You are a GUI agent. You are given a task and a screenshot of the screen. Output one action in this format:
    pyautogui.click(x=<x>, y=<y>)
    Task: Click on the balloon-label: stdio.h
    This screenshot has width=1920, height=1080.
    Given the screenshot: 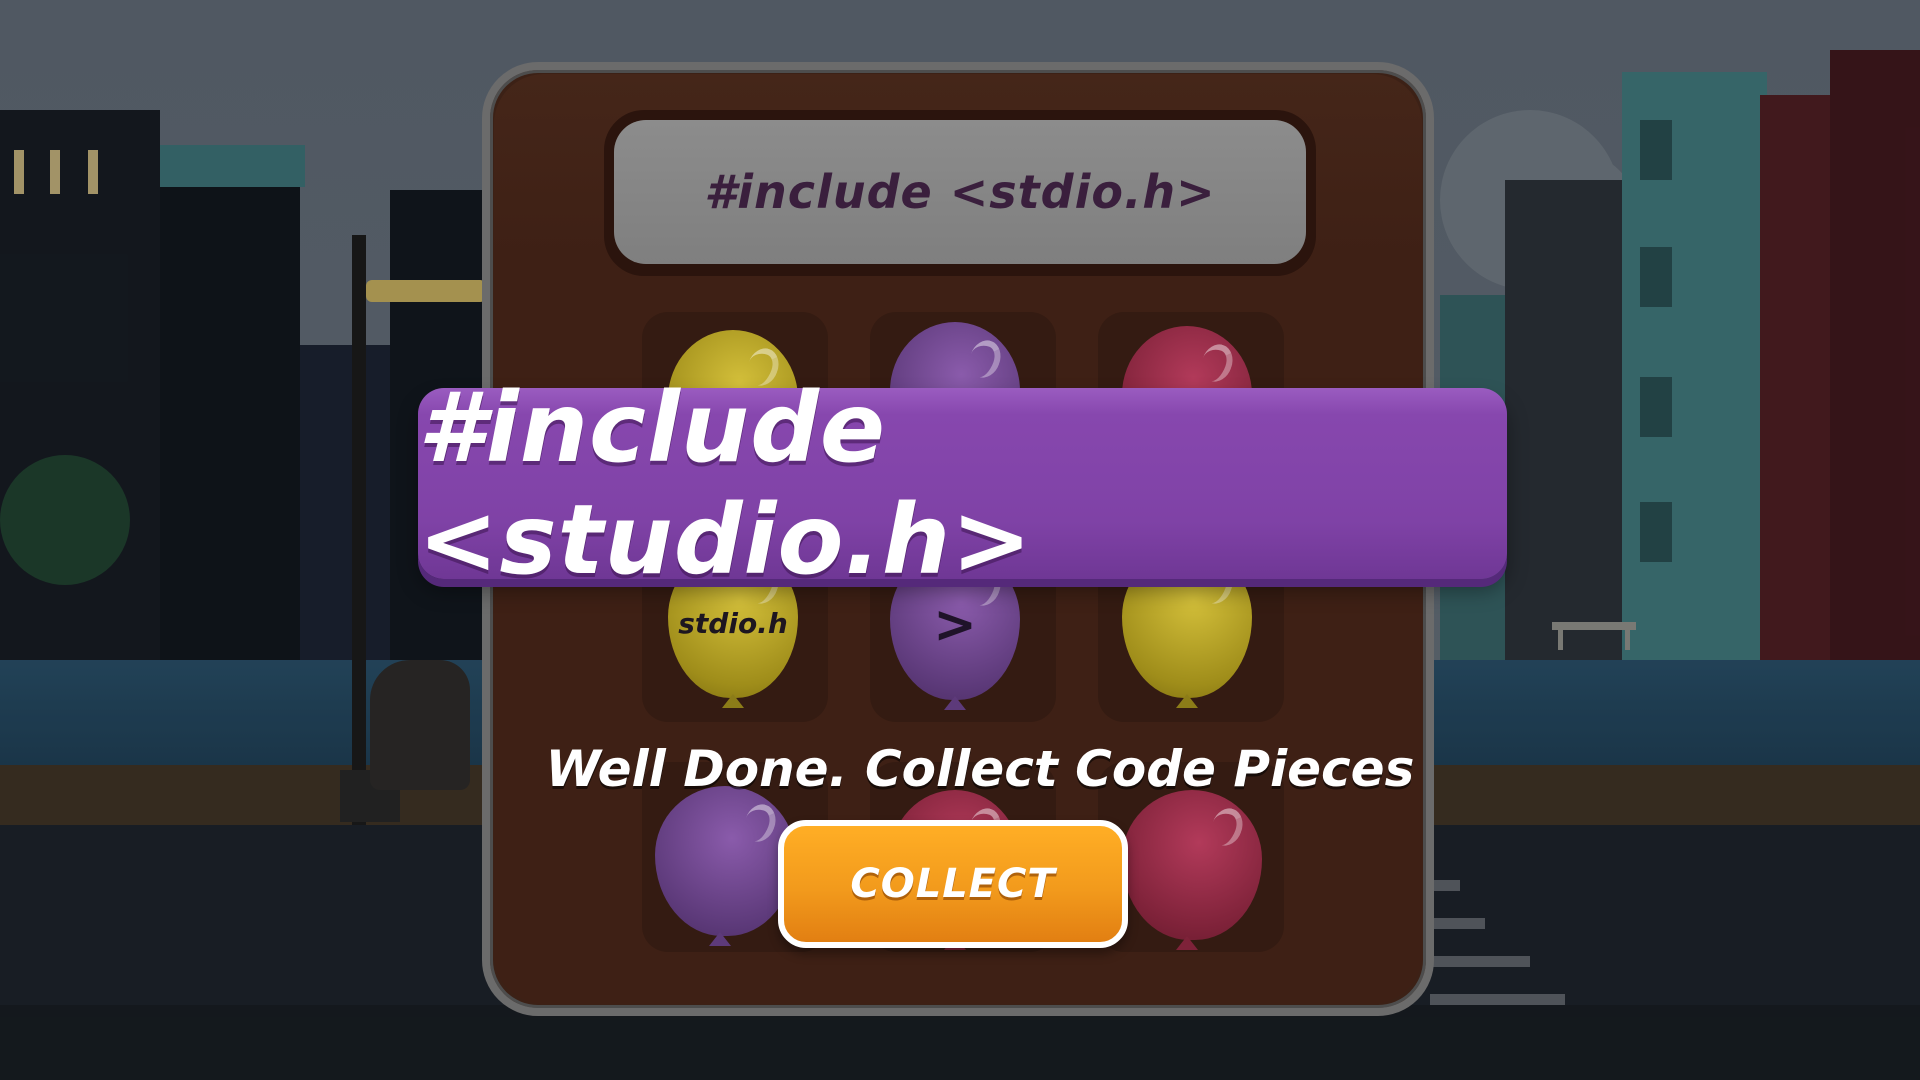 What is the action you would take?
    pyautogui.click(x=733, y=623)
    